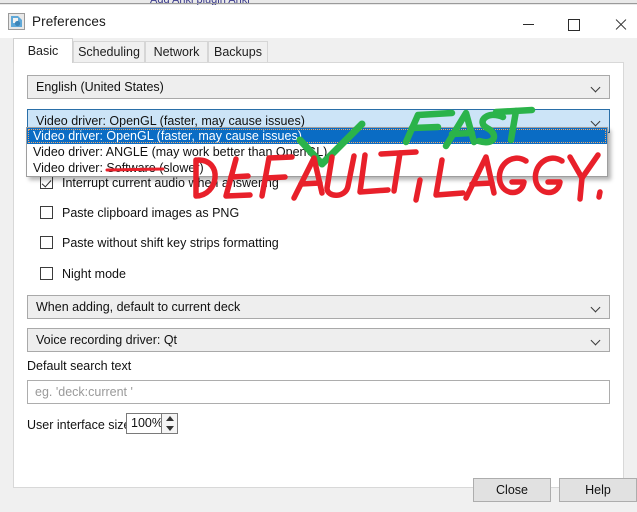  What do you see at coordinates (169, 418) in the screenshot?
I see `spin-up-icon` at bounding box center [169, 418].